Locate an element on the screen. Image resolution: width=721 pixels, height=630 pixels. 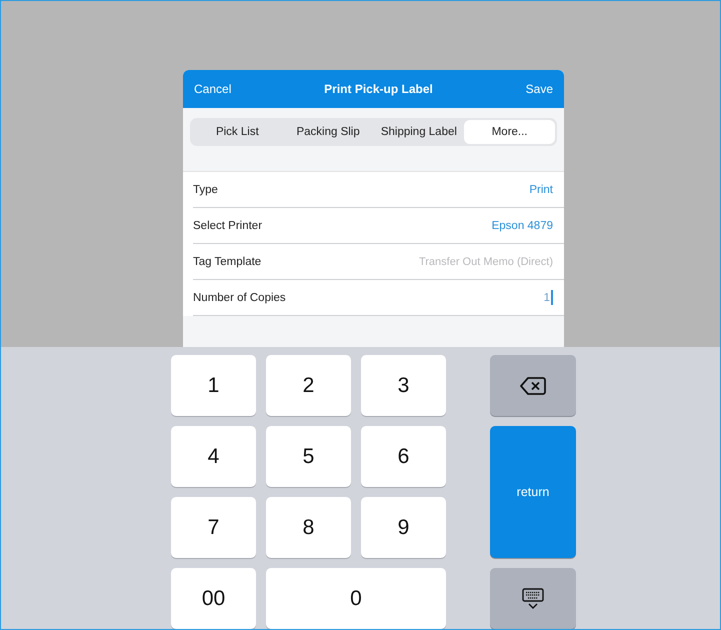
number-key: 5 is located at coordinates (308, 456).